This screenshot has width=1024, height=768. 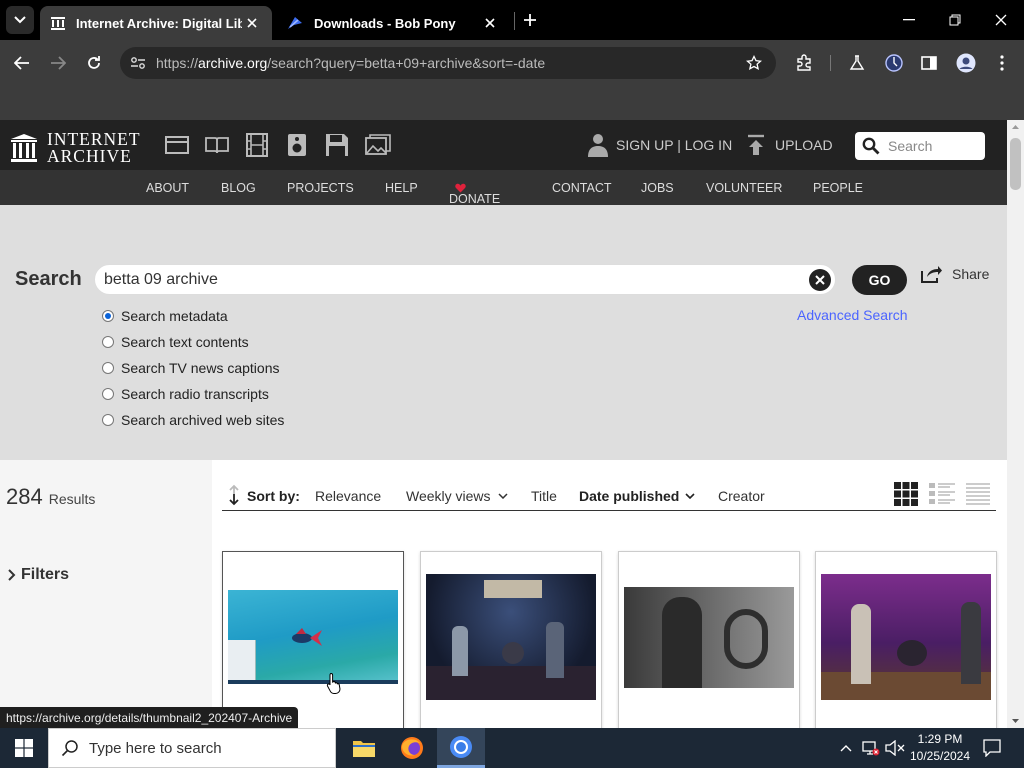 What do you see at coordinates (690, 496) in the screenshot?
I see `chevron-down-icon` at bounding box center [690, 496].